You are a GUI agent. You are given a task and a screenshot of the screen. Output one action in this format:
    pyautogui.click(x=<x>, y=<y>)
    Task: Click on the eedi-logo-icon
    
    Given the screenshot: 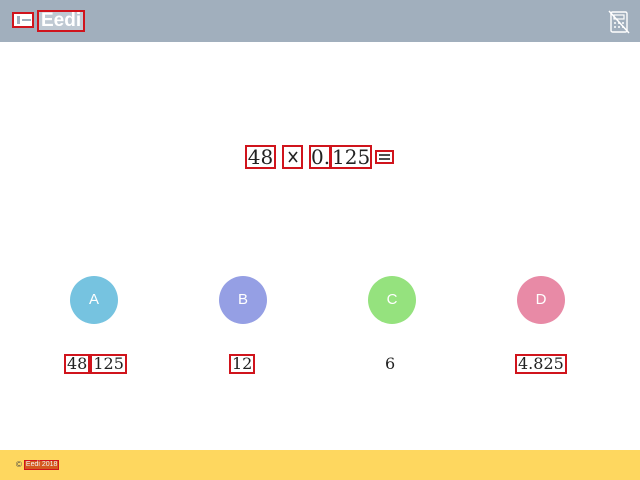 What is the action you would take?
    pyautogui.click(x=23, y=20)
    